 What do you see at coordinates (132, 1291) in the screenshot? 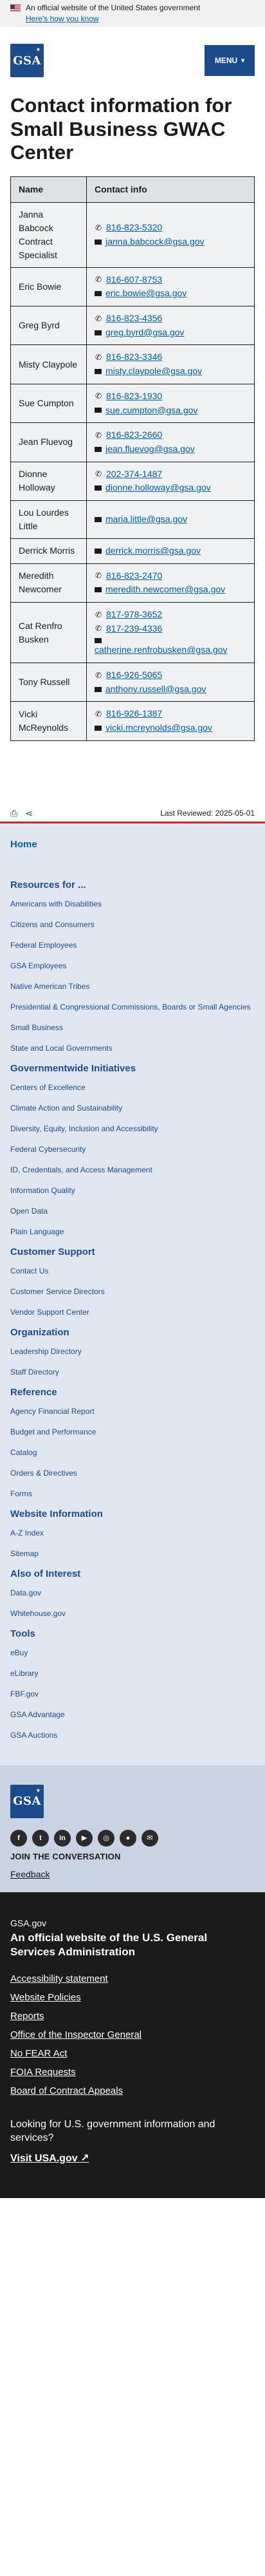
I see `footer-link: Customer Service Directors` at bounding box center [132, 1291].